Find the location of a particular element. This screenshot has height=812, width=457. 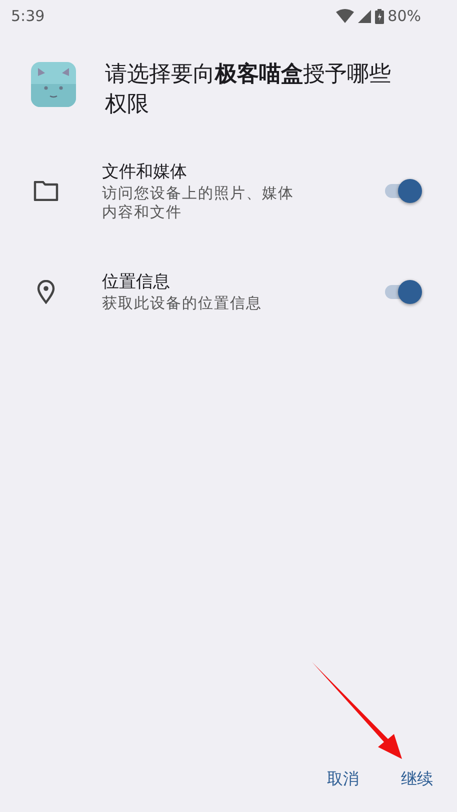

folder-icon is located at coordinates (46, 191).